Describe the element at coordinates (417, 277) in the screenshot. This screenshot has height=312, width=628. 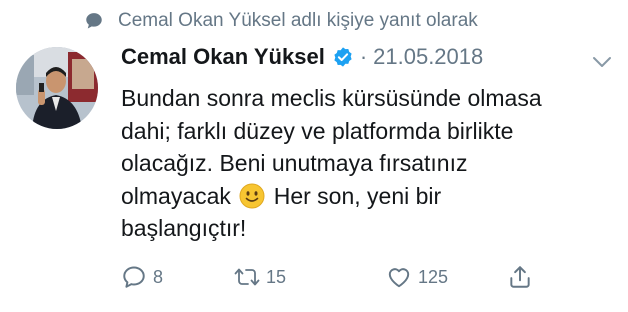
I see `like-button: 125` at that location.